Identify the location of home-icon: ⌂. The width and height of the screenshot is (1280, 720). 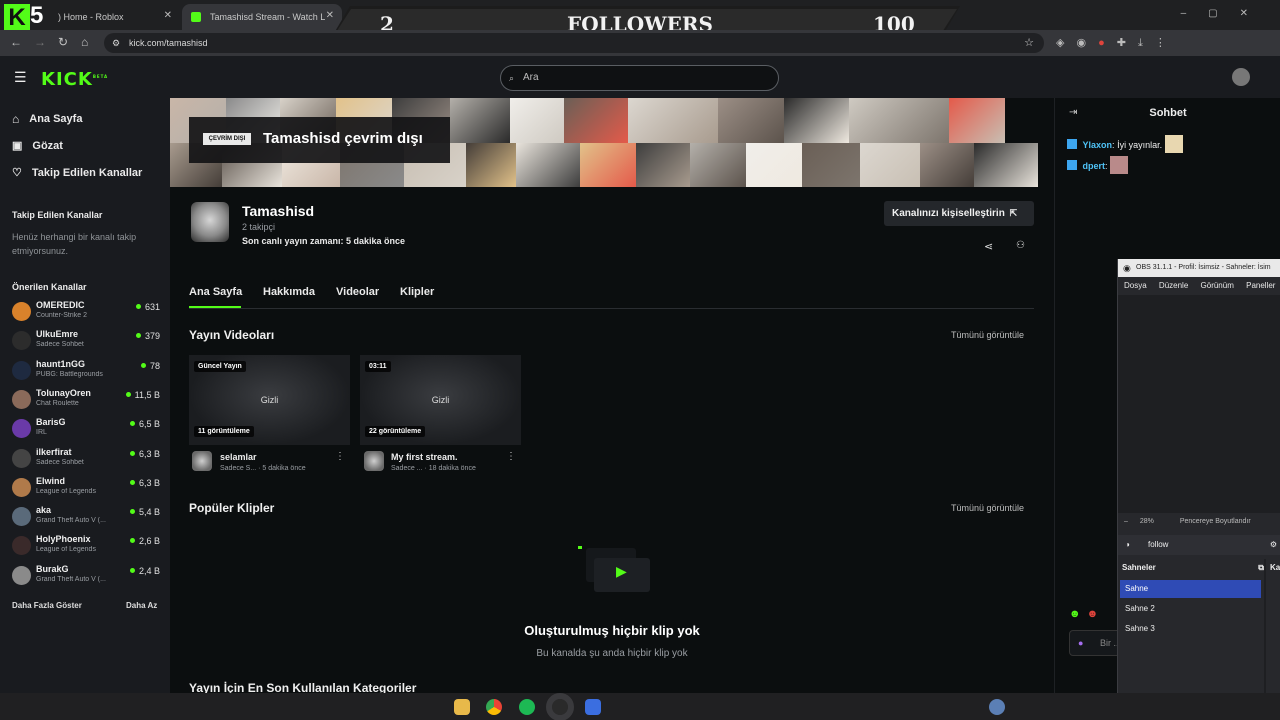
(84, 42).